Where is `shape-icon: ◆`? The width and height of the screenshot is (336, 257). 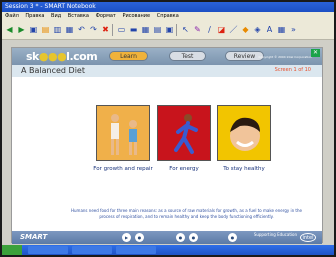
shape-icon: ◆ is located at coordinates (245, 30).